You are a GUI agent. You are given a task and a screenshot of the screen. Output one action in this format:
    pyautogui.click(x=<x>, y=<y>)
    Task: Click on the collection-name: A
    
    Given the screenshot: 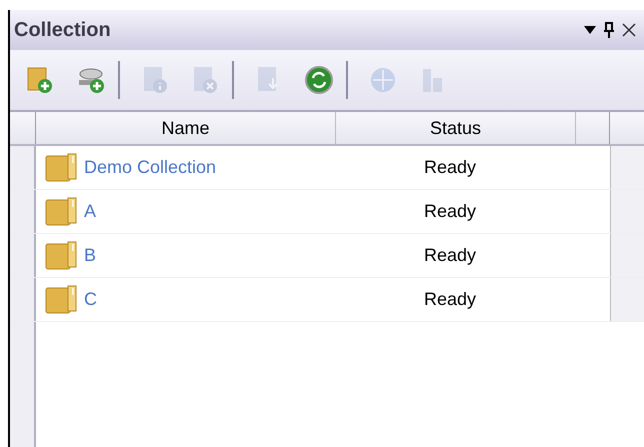 What is the action you would take?
    pyautogui.click(x=90, y=211)
    